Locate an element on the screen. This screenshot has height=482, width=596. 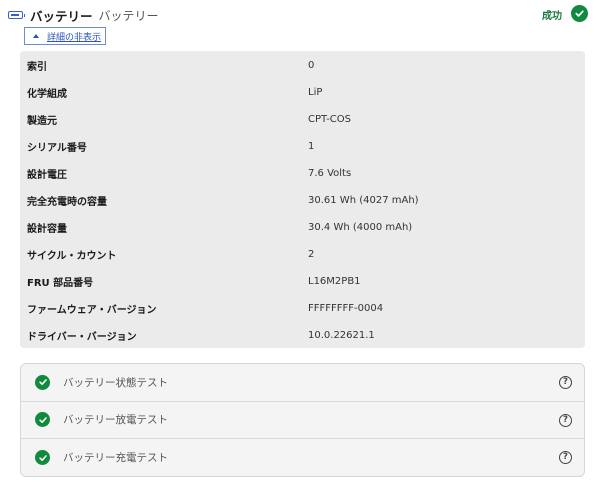
section-subtitle: バッテリー is located at coordinates (128, 15).